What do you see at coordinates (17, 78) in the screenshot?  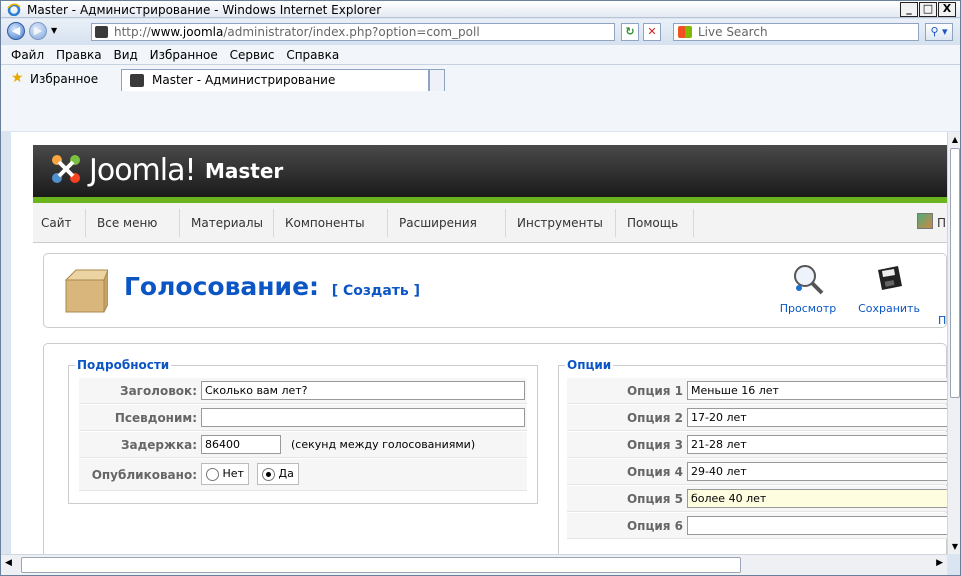 I see `favorites-star-icon: ★` at bounding box center [17, 78].